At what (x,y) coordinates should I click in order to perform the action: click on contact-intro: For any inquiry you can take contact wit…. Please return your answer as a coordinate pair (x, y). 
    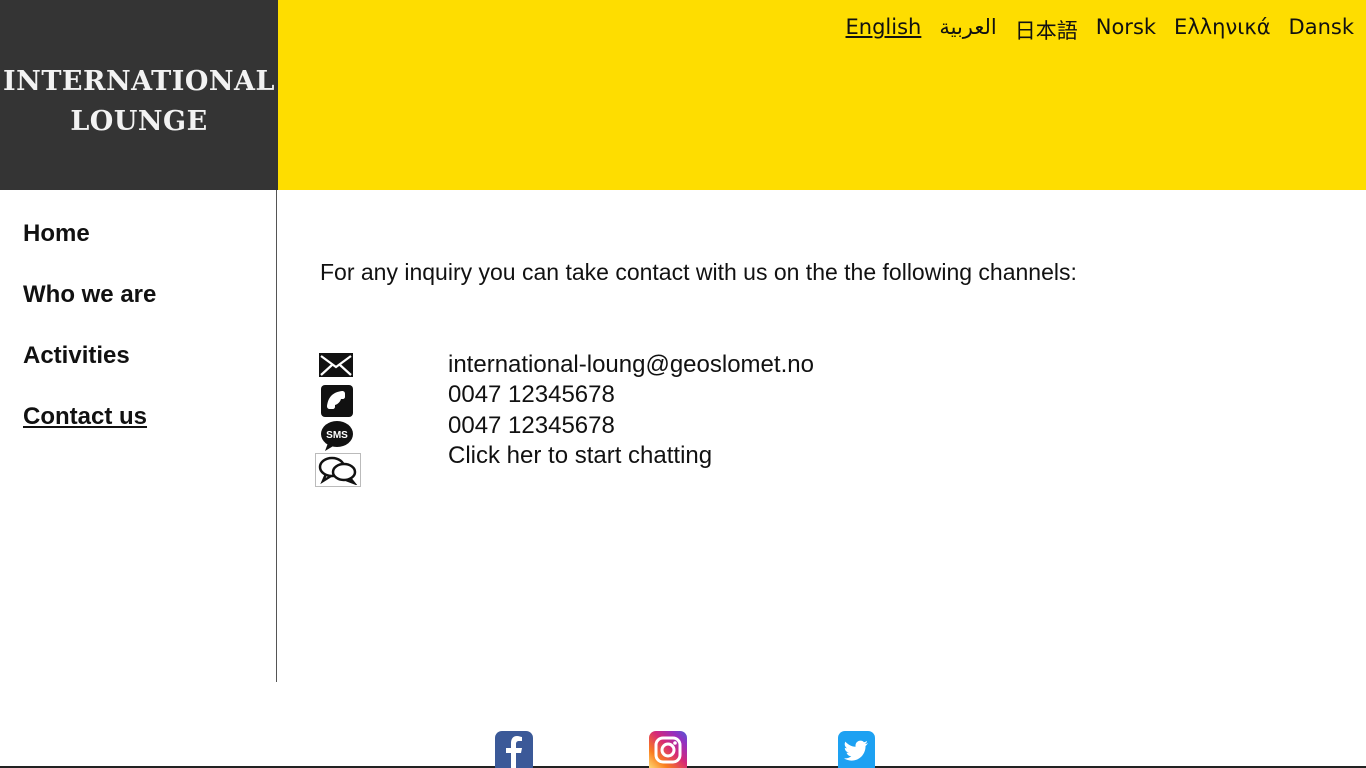
    Looking at the image, I should click on (698, 272).